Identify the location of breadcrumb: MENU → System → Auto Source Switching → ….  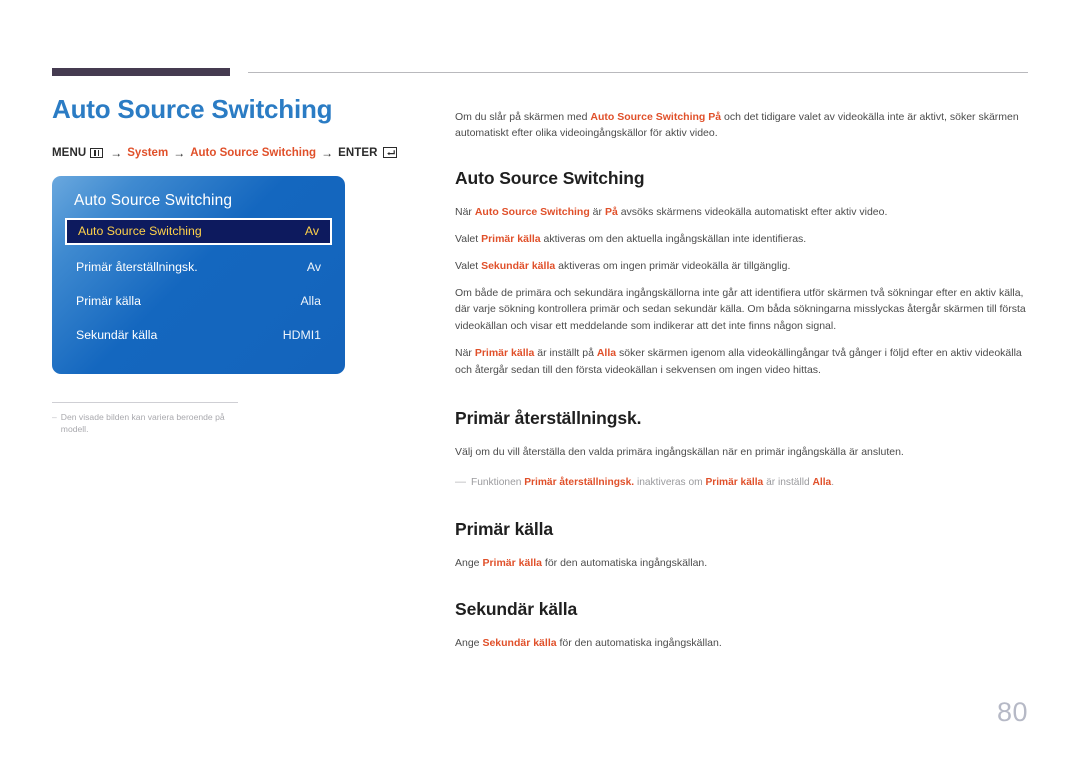
(232, 153).